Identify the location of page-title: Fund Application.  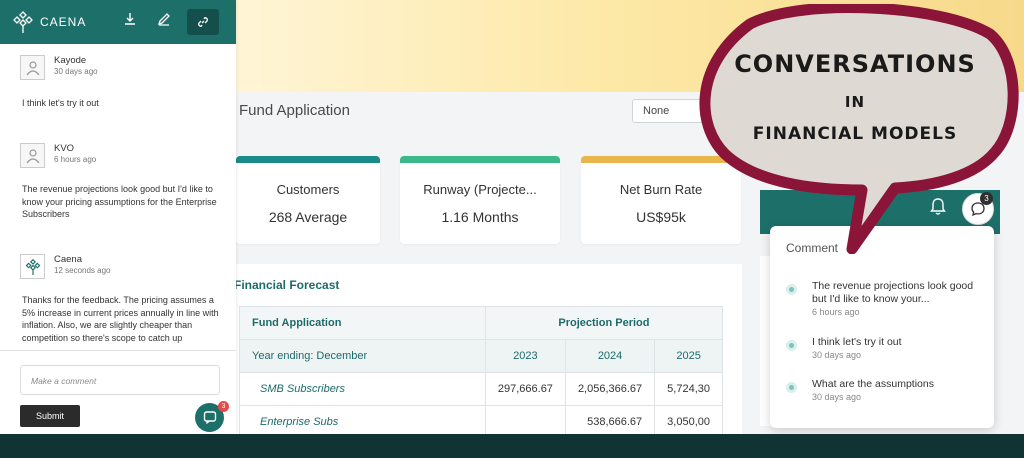
(294, 110).